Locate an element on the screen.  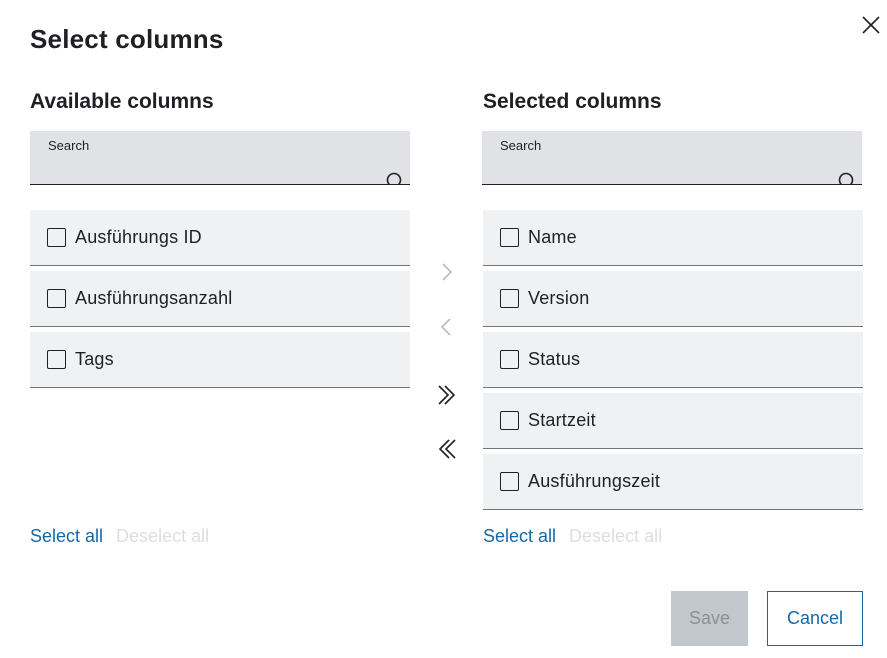
close-button is located at coordinates (871, 25).